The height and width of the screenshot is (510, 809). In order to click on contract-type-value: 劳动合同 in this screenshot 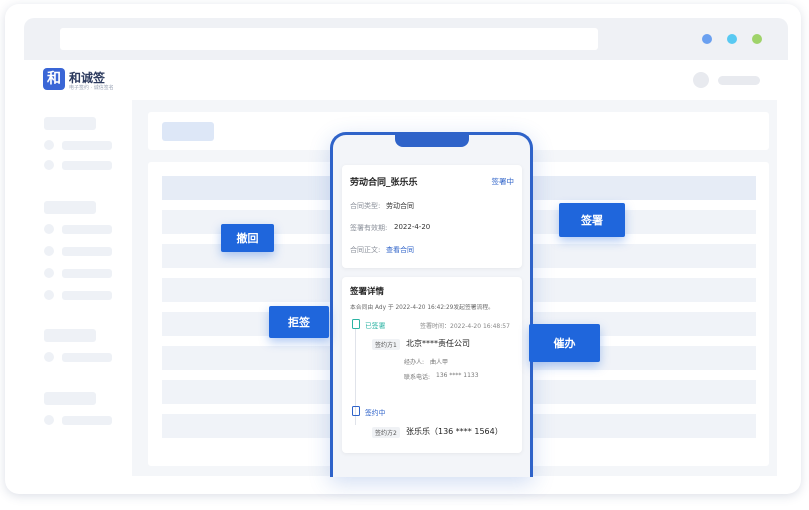, I will do `click(400, 206)`.